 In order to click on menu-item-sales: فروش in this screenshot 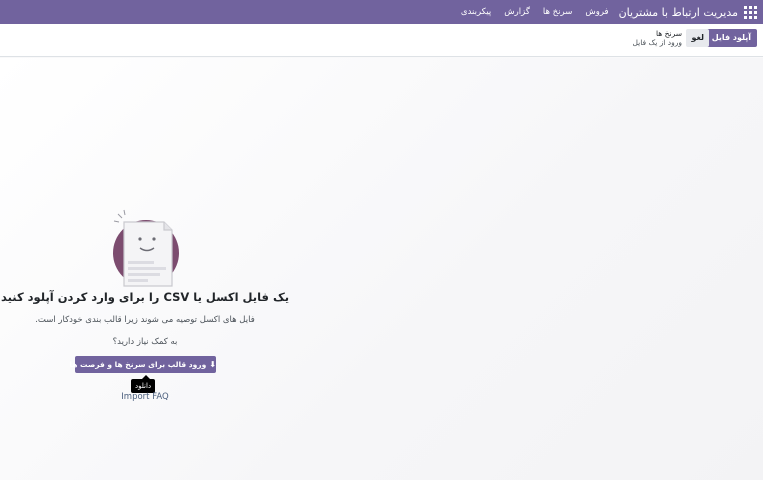, I will do `click(596, 12)`.